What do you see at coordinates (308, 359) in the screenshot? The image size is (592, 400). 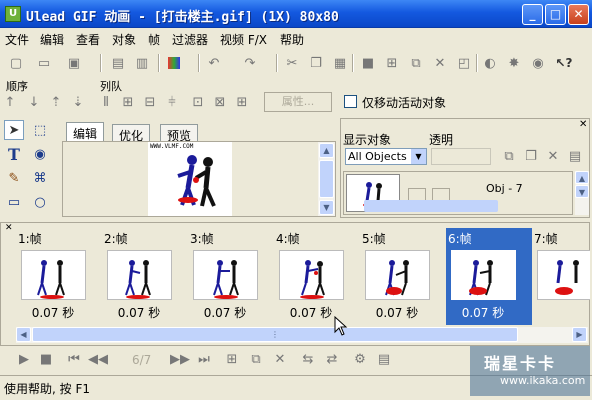 I see `tween-icon: ⇆` at bounding box center [308, 359].